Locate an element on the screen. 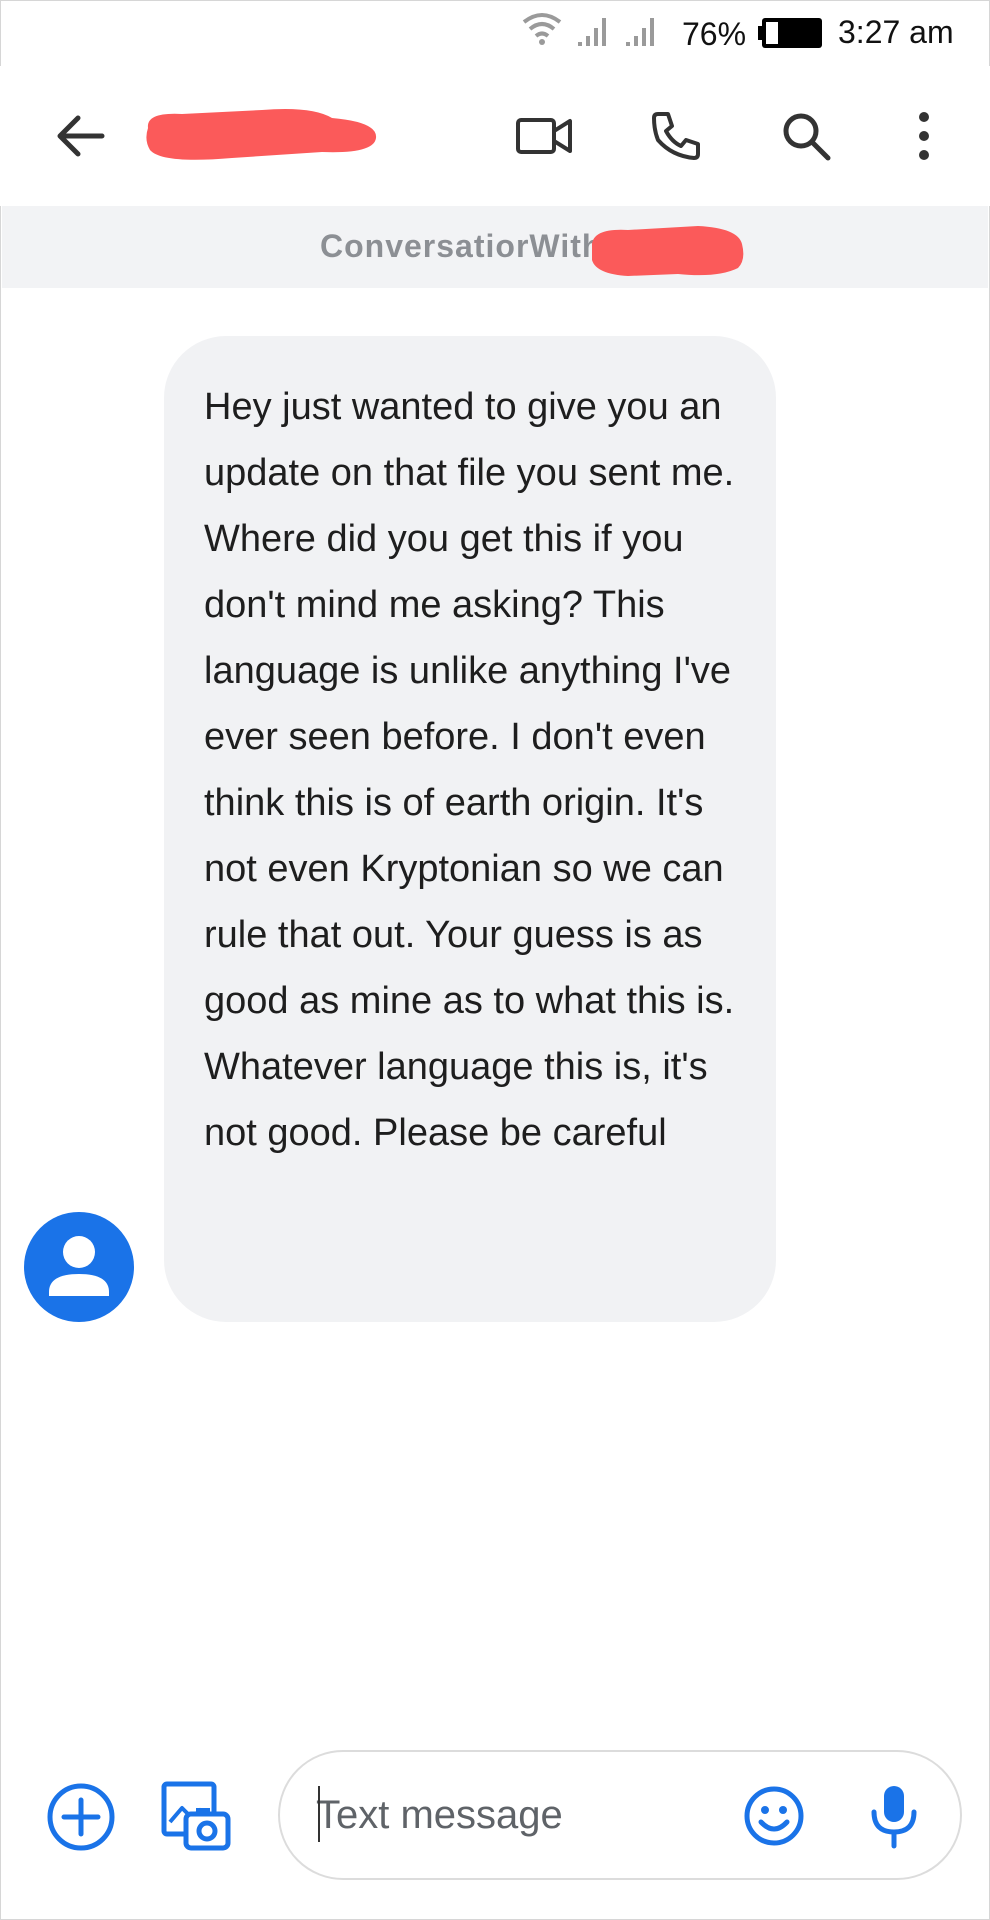 Image resolution: width=990 pixels, height=1920 pixels. status-bar: 76% 3:27 am is located at coordinates (495, 33).